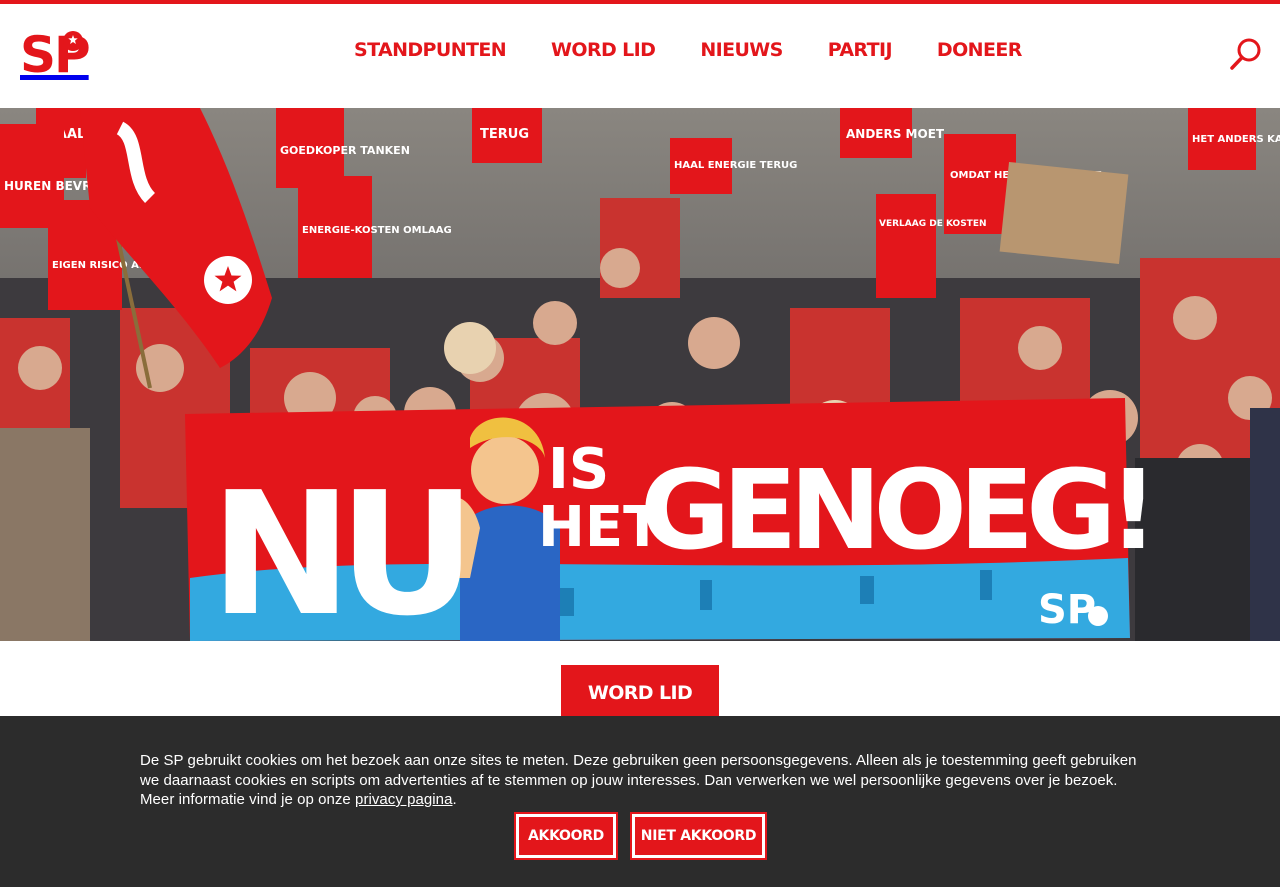 The width and height of the screenshot is (1280, 887). What do you see at coordinates (933, 224) in the screenshot?
I see `sign-text: VERLAAG DE KOSTEN` at bounding box center [933, 224].